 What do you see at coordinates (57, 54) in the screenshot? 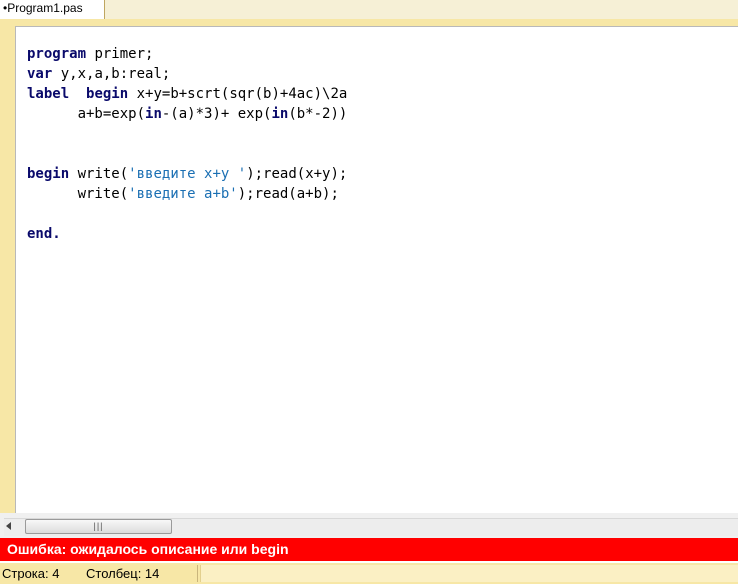
I see `code-keyword: program` at bounding box center [57, 54].